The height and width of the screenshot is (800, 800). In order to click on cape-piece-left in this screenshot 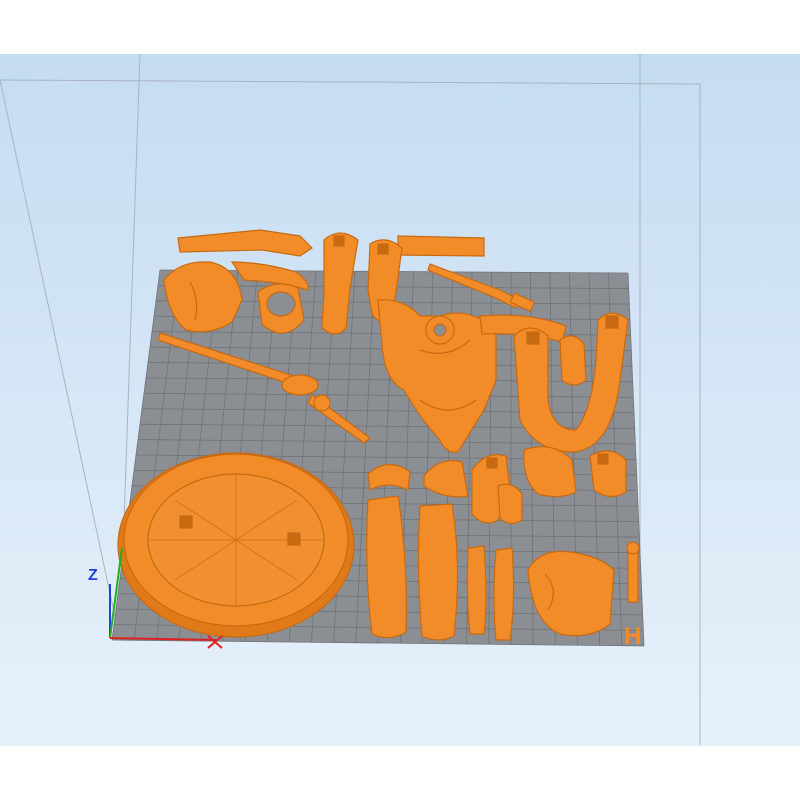, I will do `click(386, 567)`.